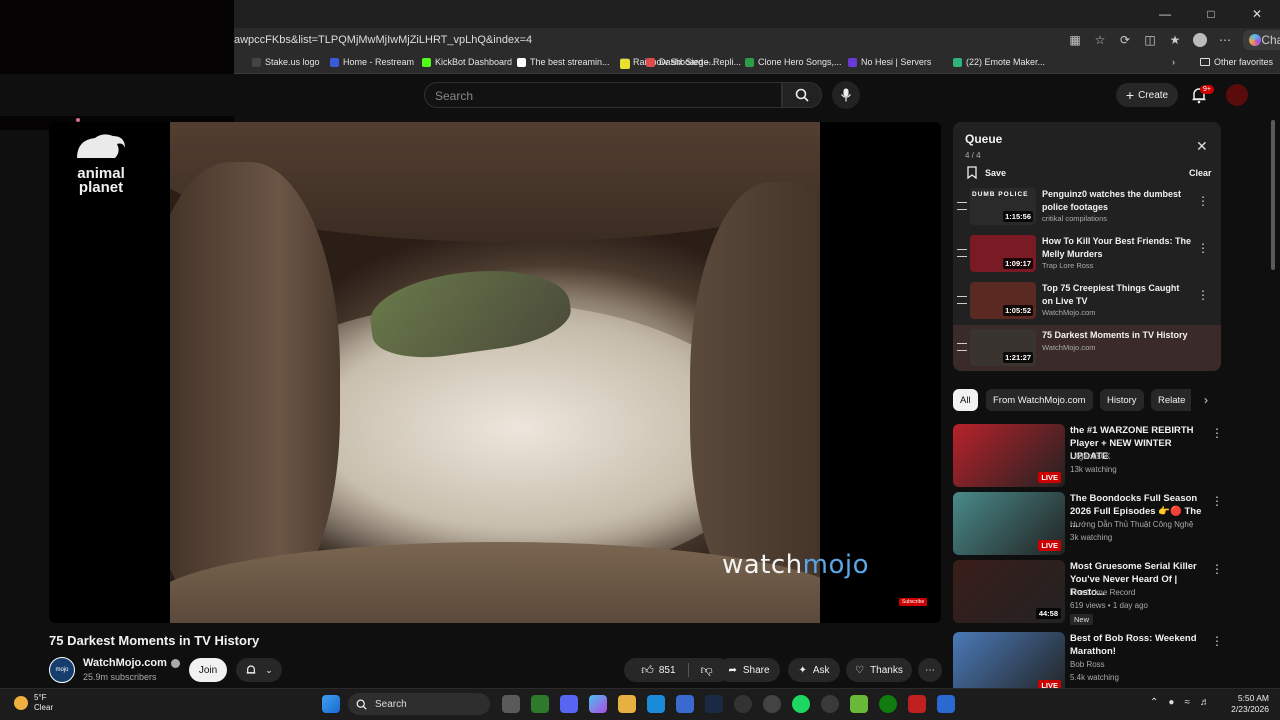 The image size is (1280, 720). Describe the element at coordinates (889, 62) in the screenshot. I see `bookmark-item: No Hesi | Servers` at that location.